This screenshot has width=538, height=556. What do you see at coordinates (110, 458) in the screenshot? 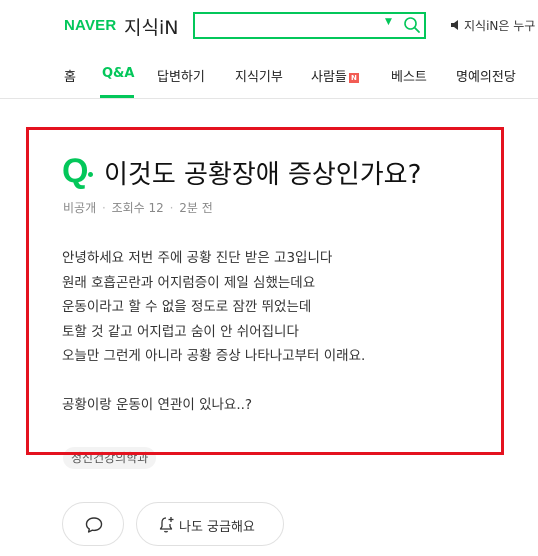
I see `category-tag: 정신건강의학과` at bounding box center [110, 458].